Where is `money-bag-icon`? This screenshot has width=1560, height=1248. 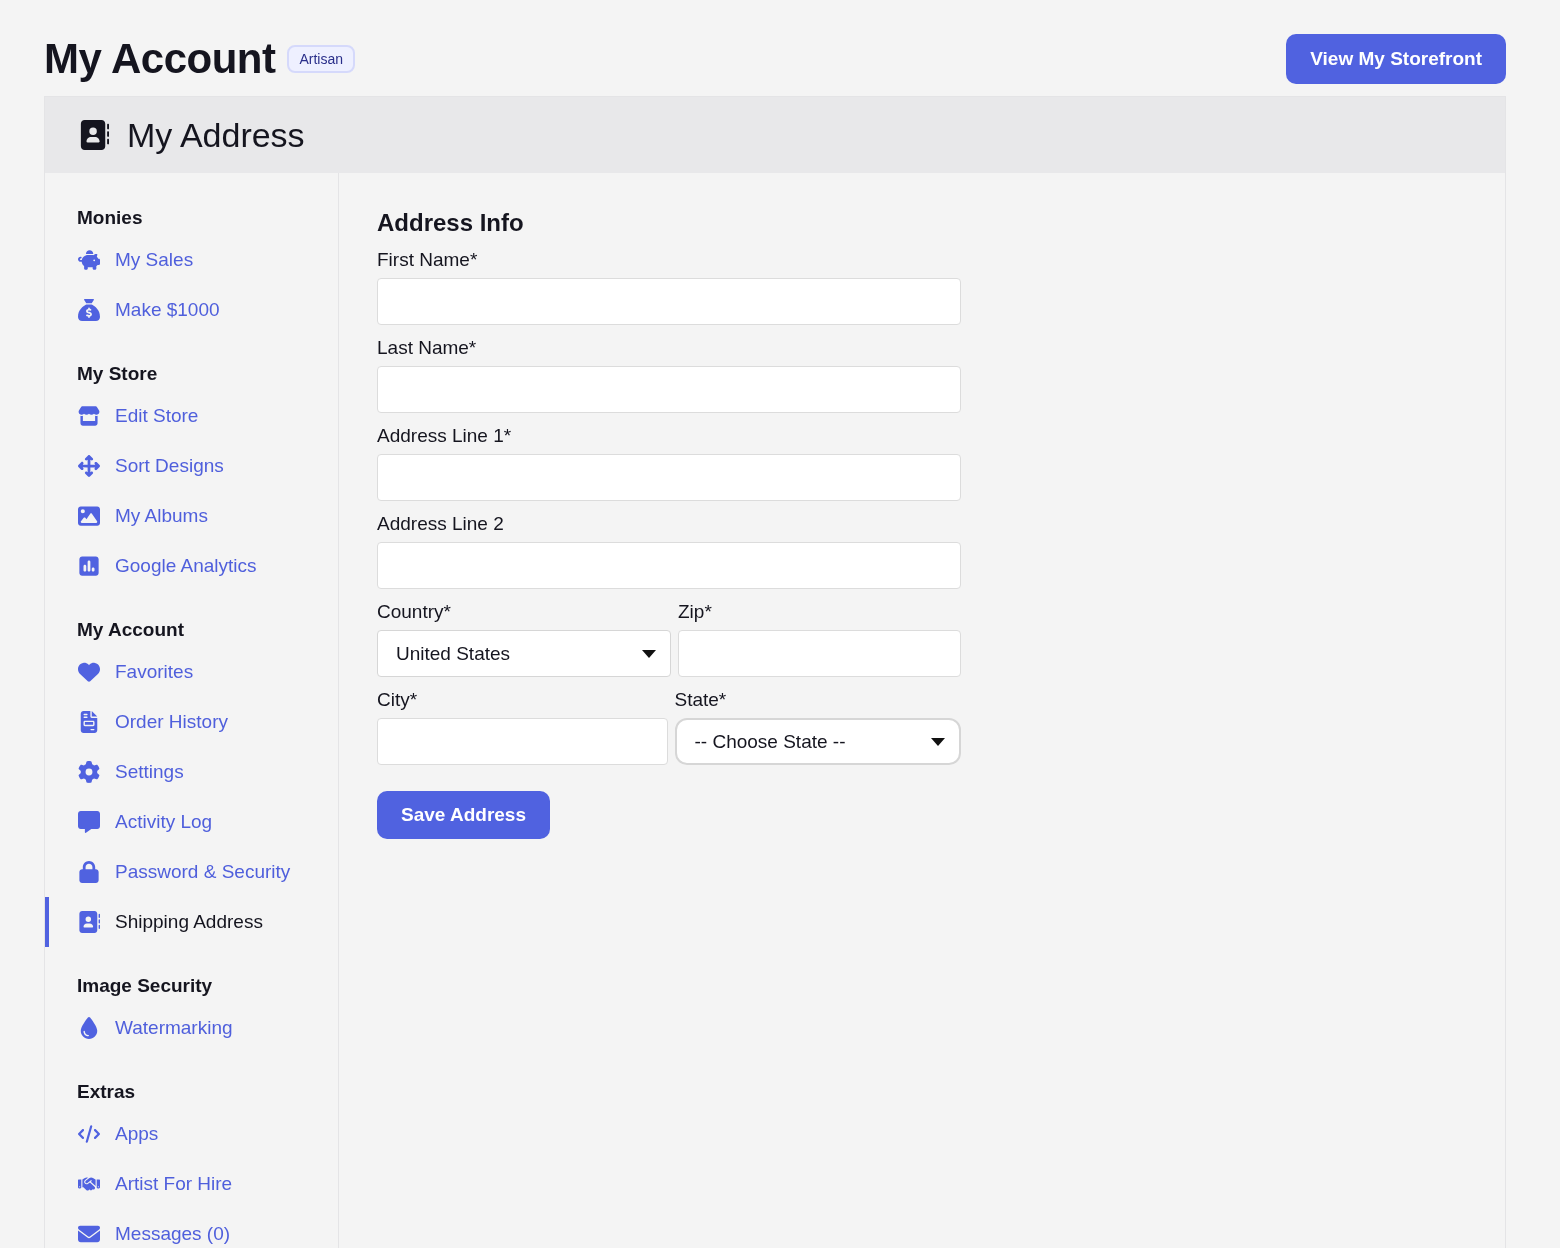 money-bag-icon is located at coordinates (89, 310).